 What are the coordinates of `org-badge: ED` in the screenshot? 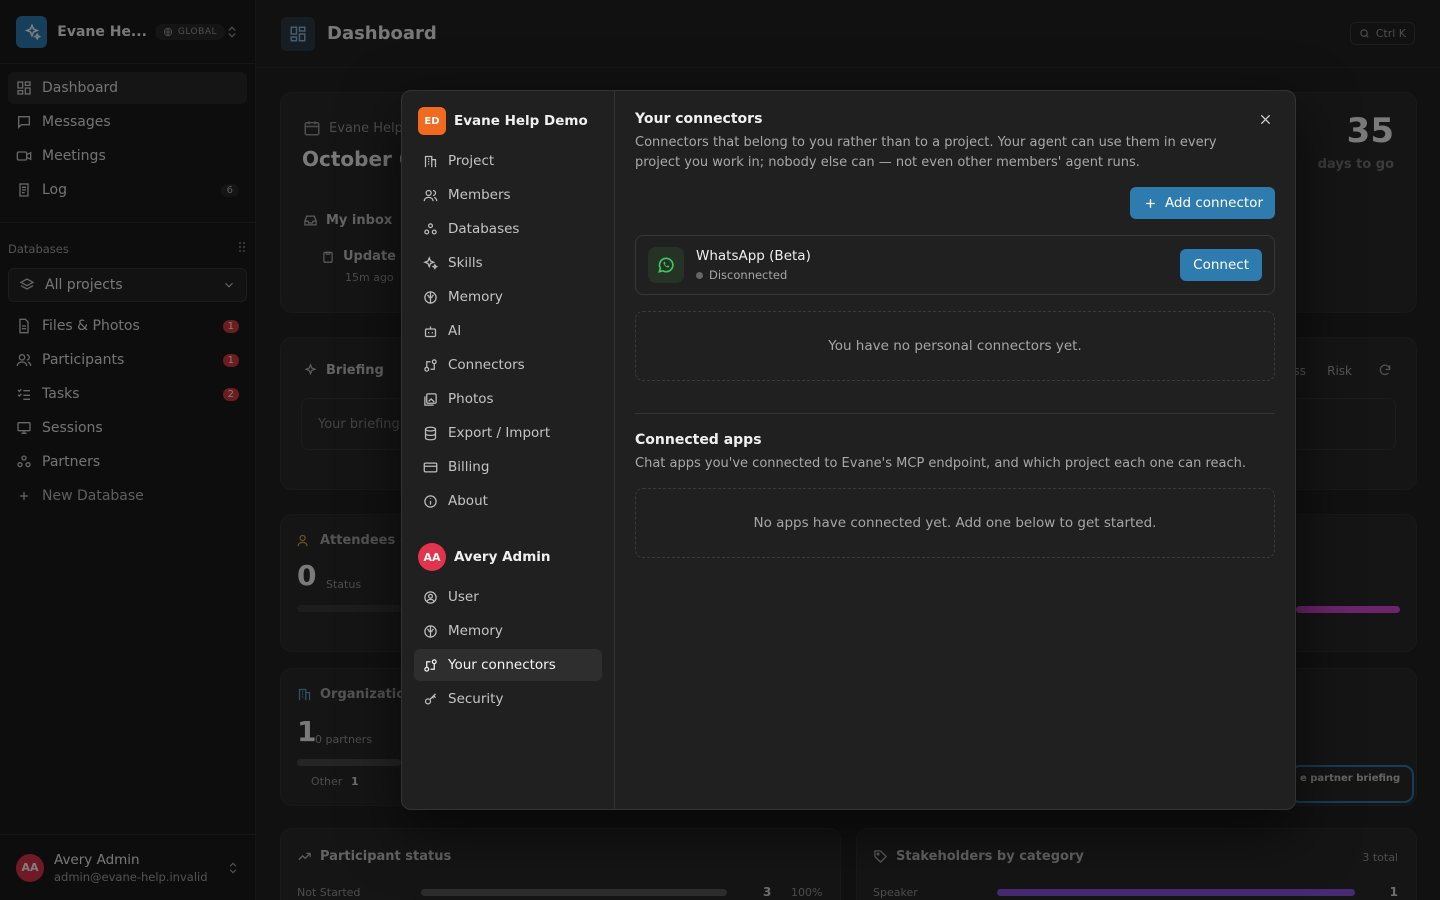 It's located at (432, 121).